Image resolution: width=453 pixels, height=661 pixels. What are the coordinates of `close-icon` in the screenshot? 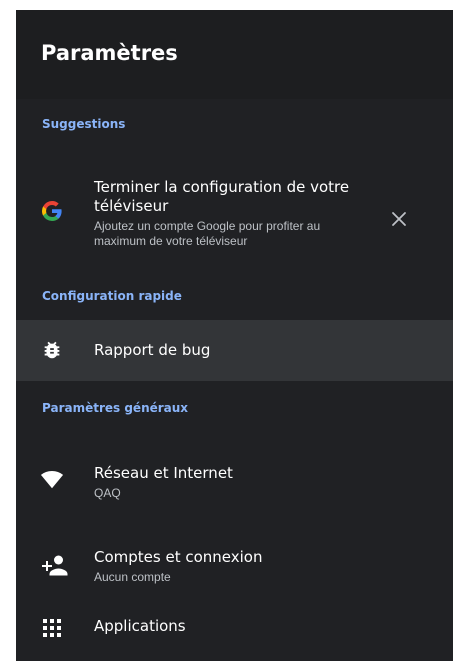 It's located at (399, 219).